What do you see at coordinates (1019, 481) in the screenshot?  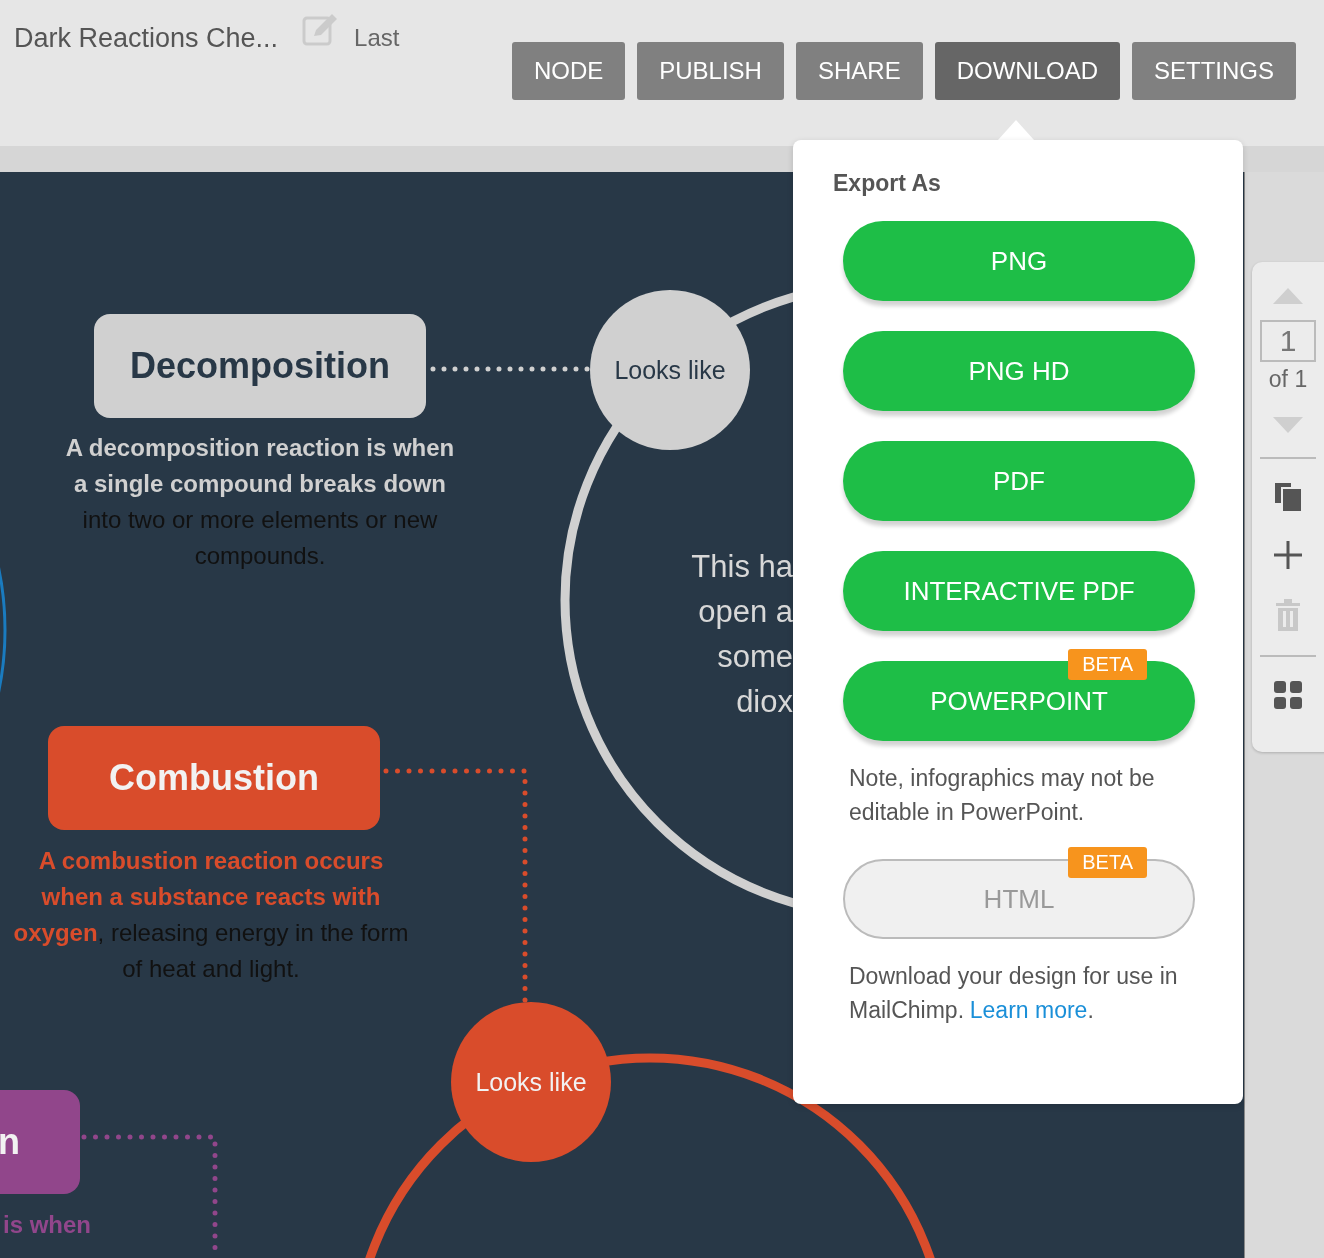 I see `export-button: PDF` at bounding box center [1019, 481].